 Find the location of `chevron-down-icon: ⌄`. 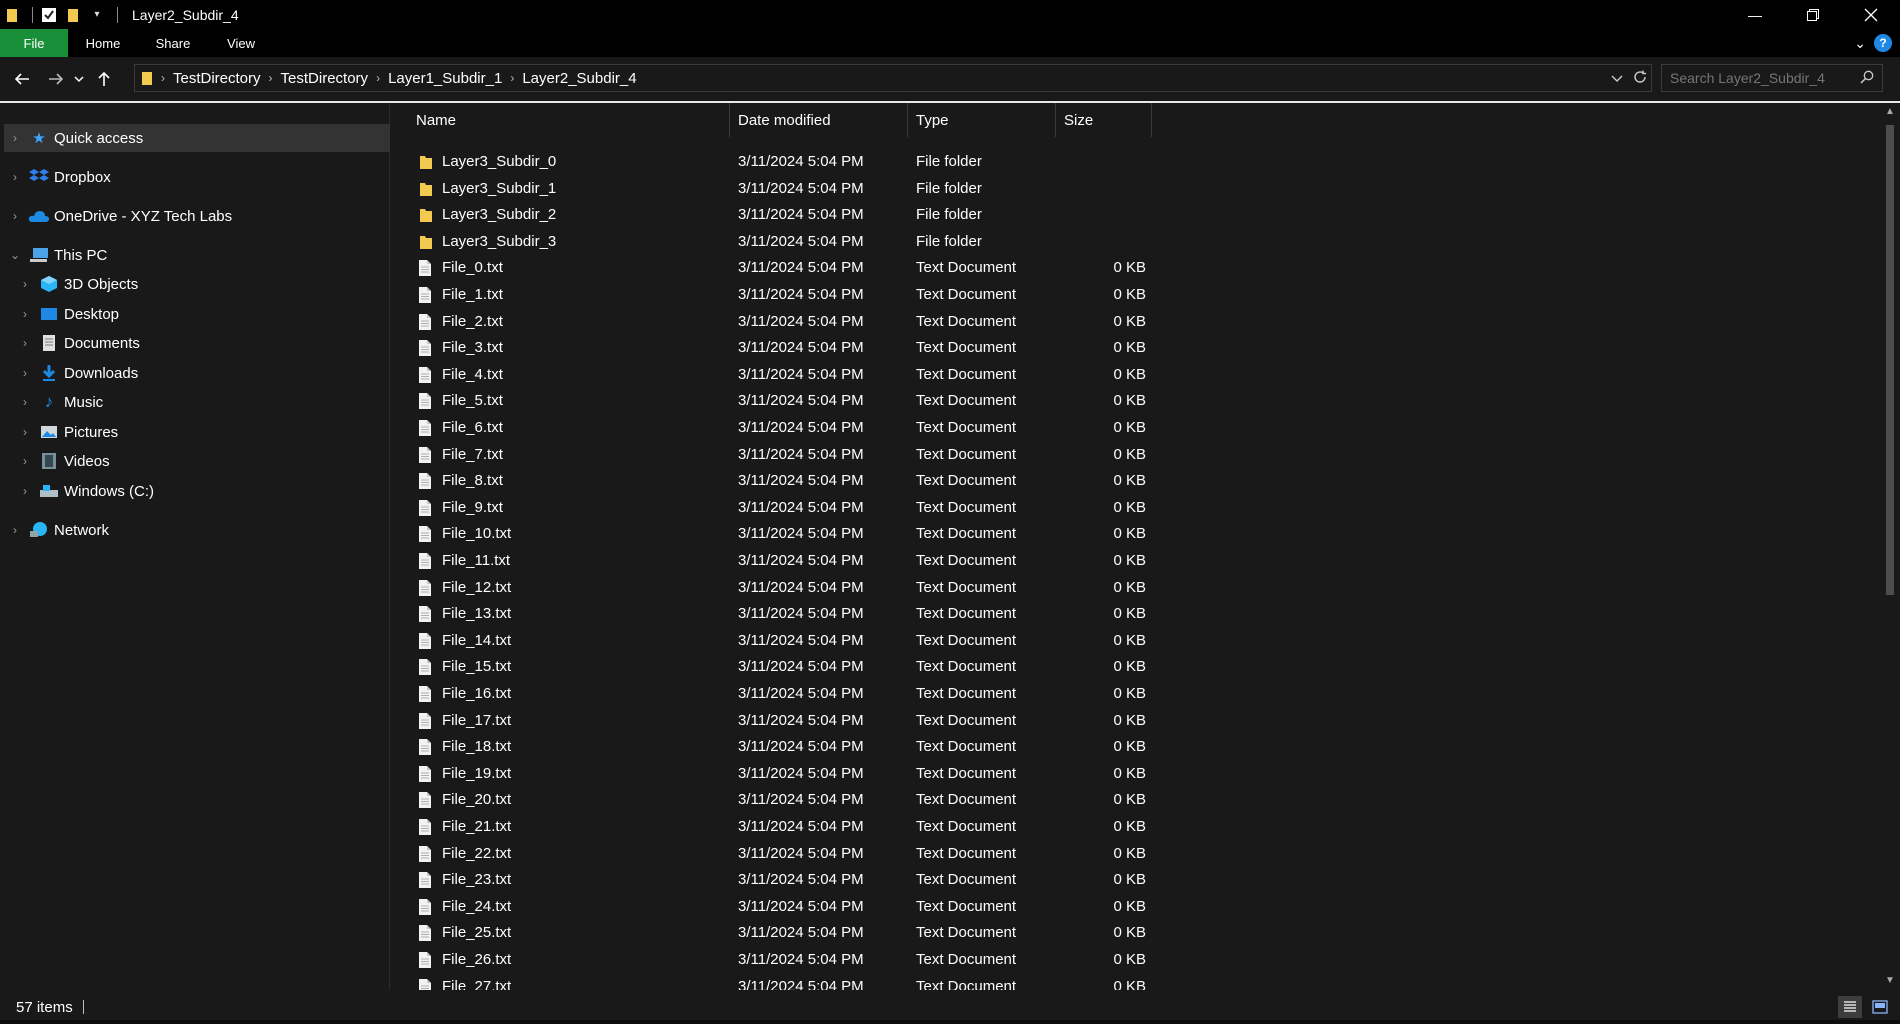

chevron-down-icon: ⌄ is located at coordinates (15, 255).